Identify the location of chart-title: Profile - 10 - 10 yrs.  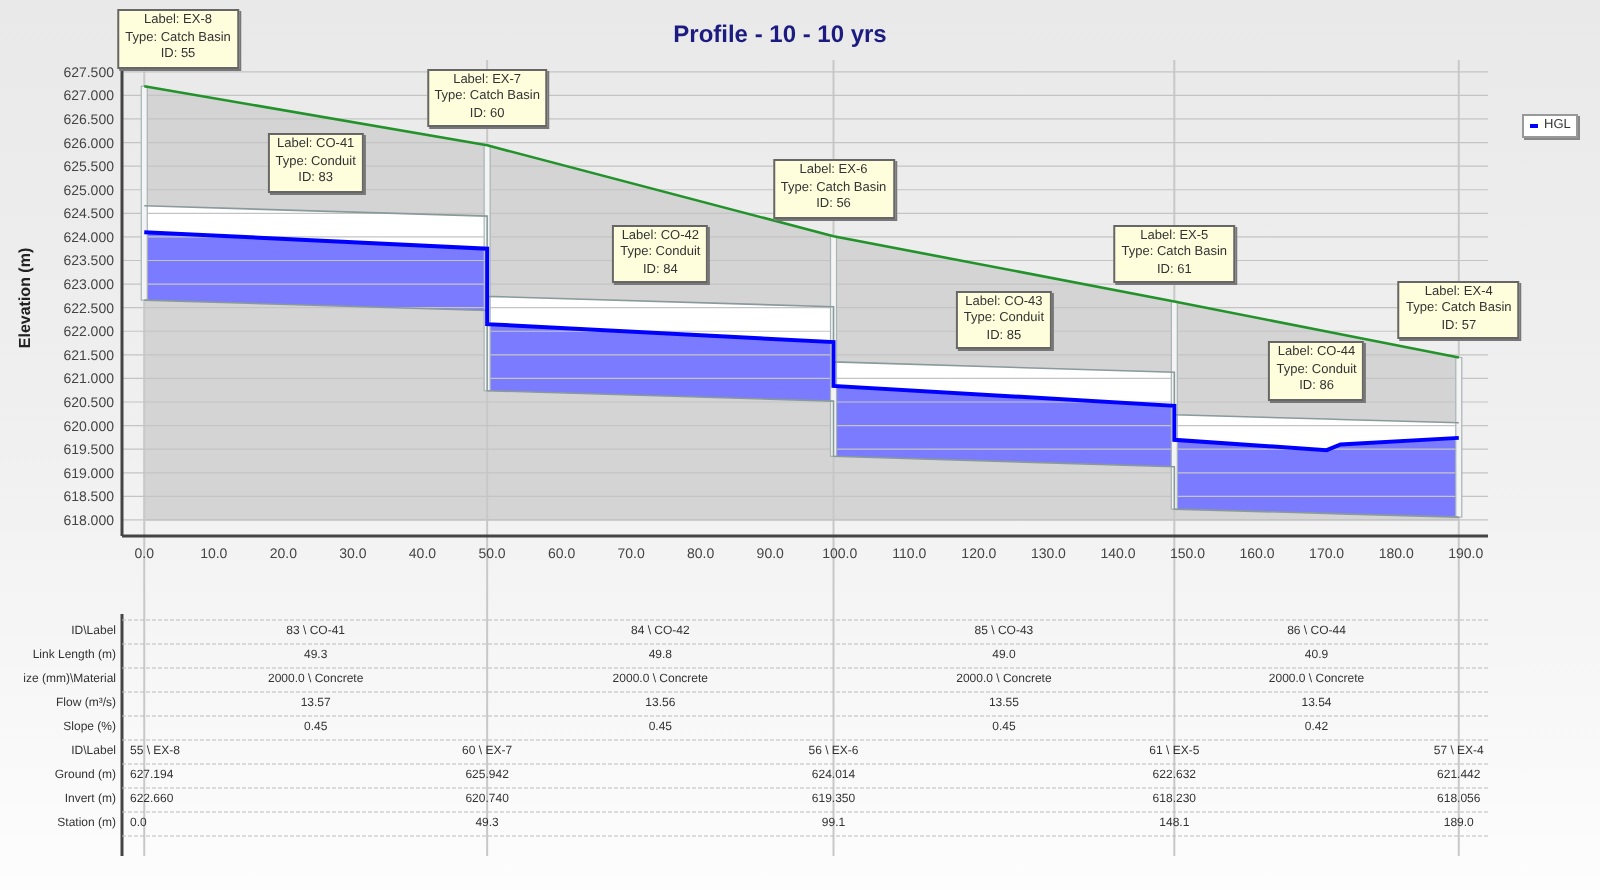
(780, 34).